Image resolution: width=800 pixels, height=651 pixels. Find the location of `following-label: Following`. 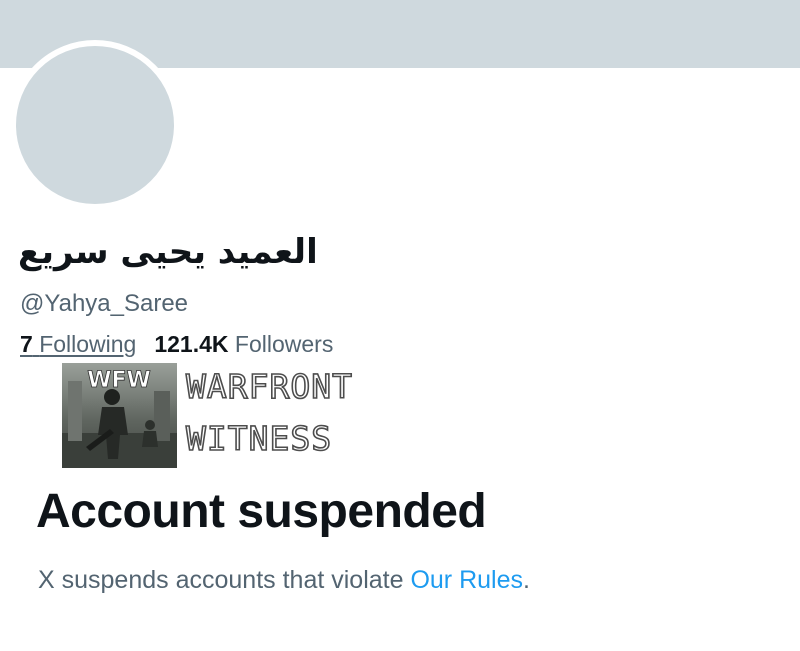

following-label: Following is located at coordinates (88, 344).